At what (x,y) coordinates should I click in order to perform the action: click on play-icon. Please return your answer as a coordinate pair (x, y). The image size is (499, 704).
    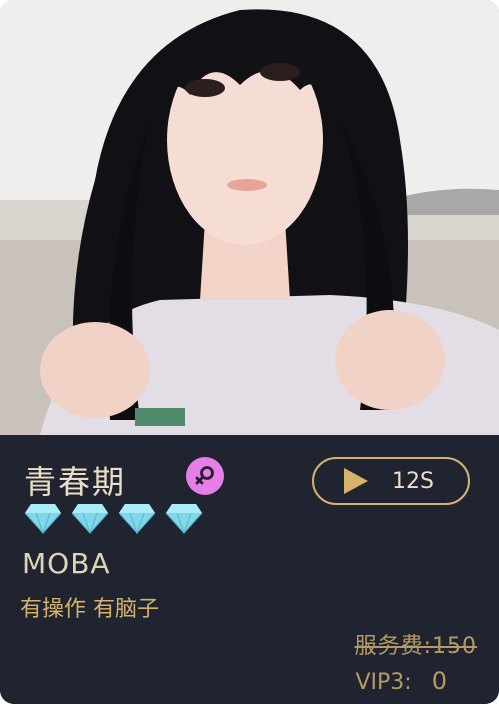
    Looking at the image, I should click on (356, 481).